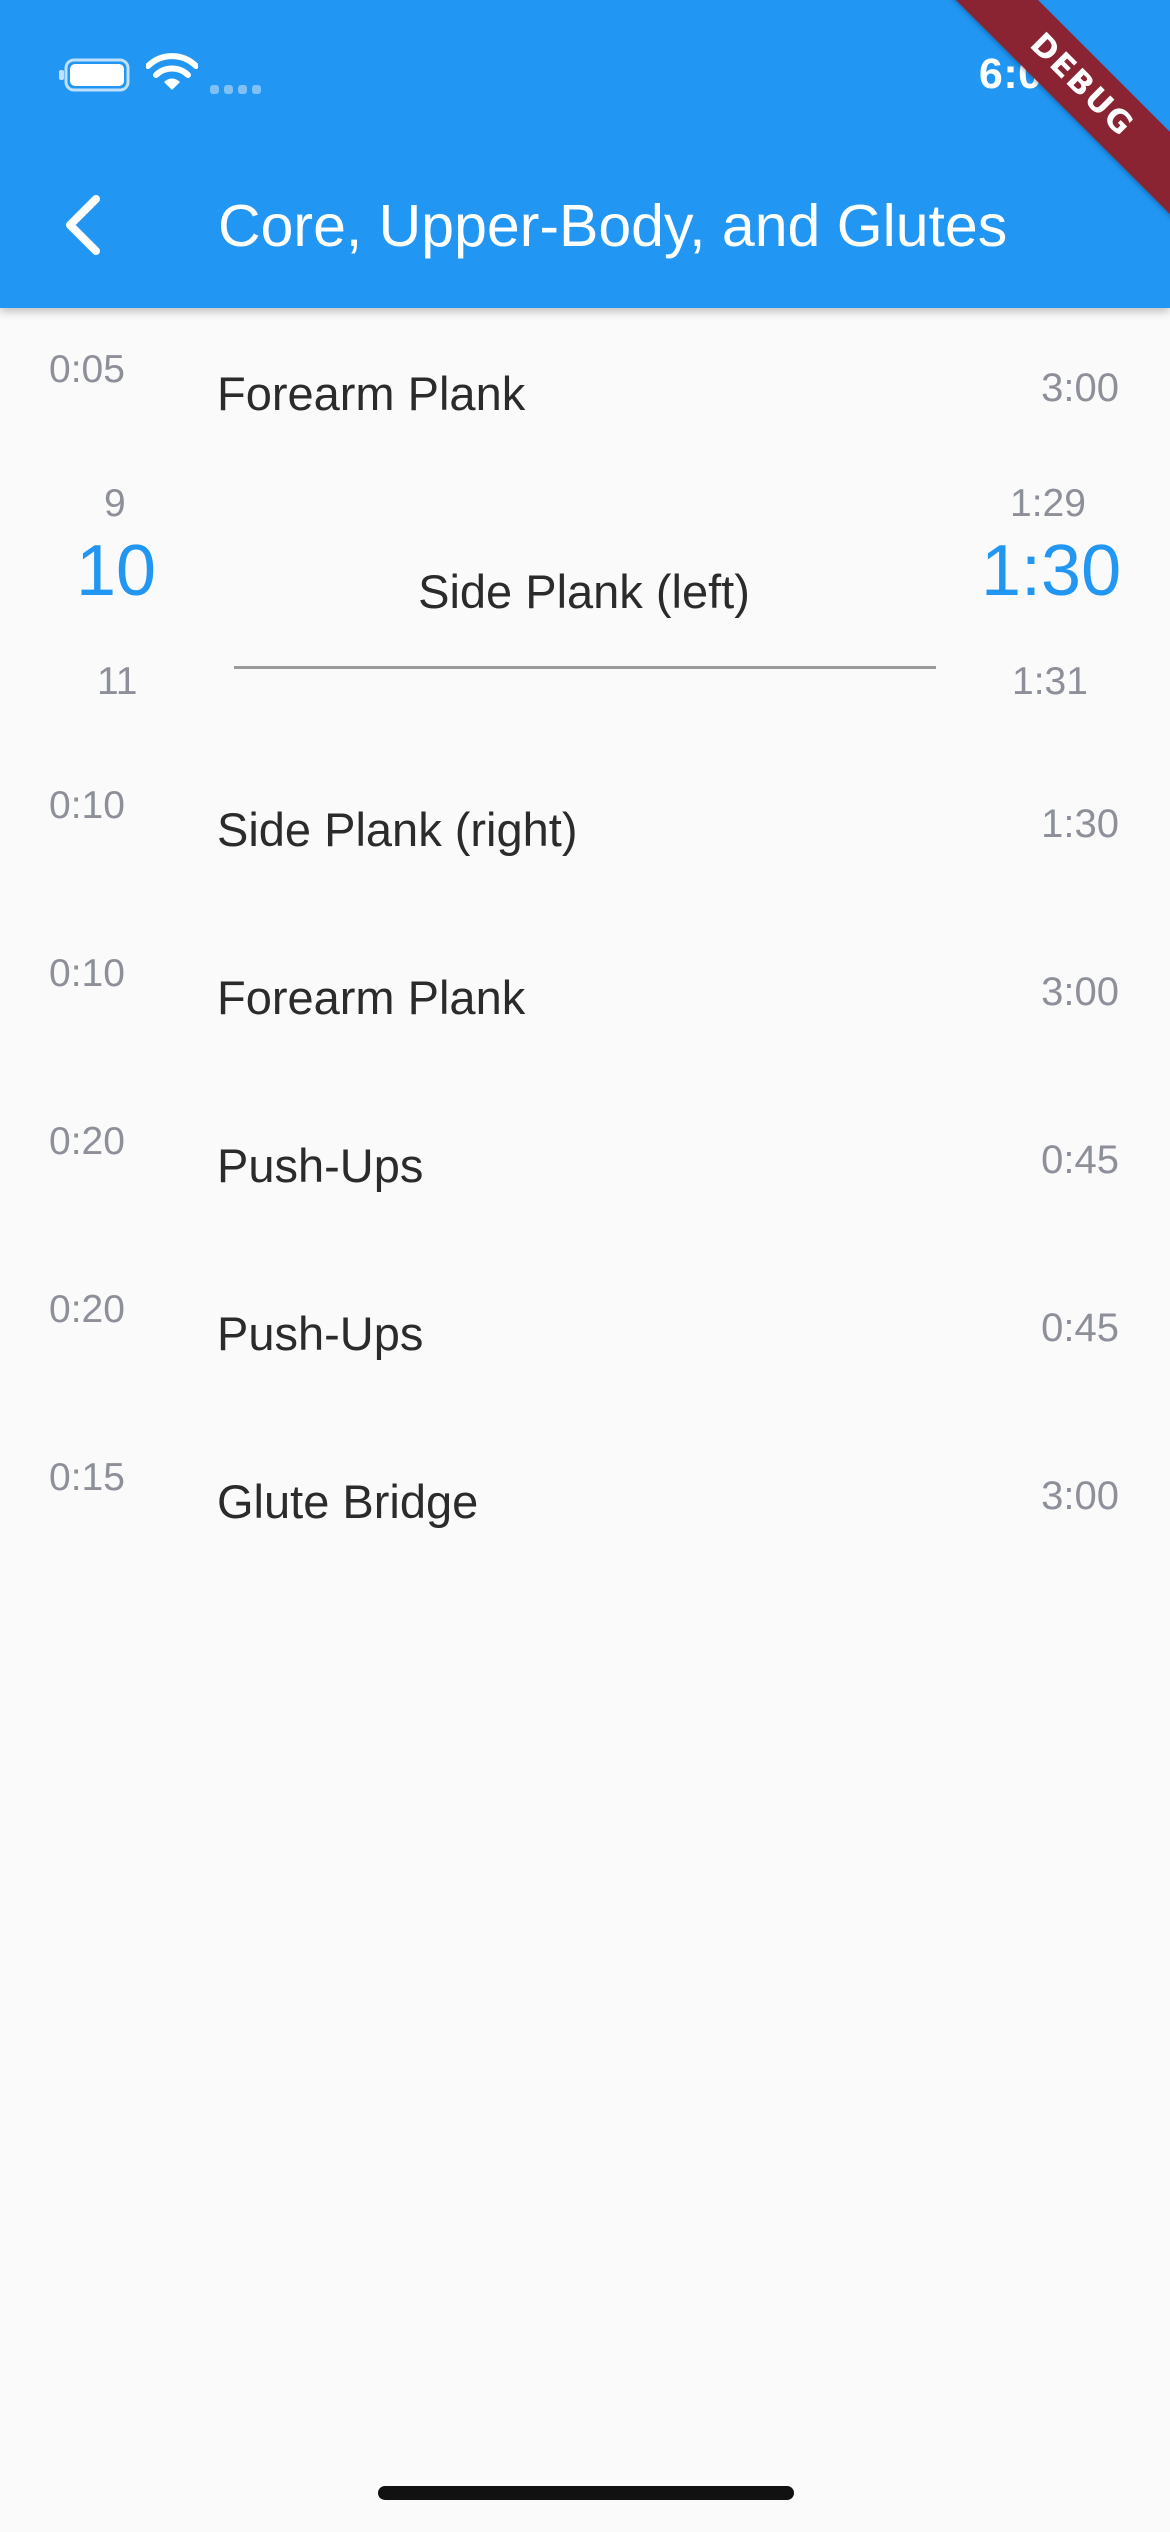 This screenshot has width=1170, height=2532. I want to click on rest-picker-next: 11, so click(117, 682).